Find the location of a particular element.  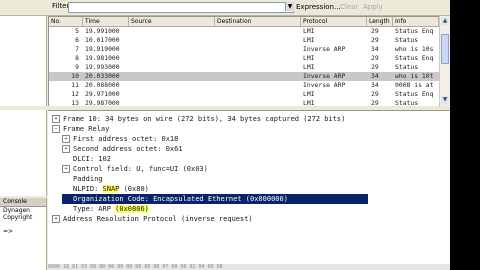

packet-no: 7 is located at coordinates (77, 49).